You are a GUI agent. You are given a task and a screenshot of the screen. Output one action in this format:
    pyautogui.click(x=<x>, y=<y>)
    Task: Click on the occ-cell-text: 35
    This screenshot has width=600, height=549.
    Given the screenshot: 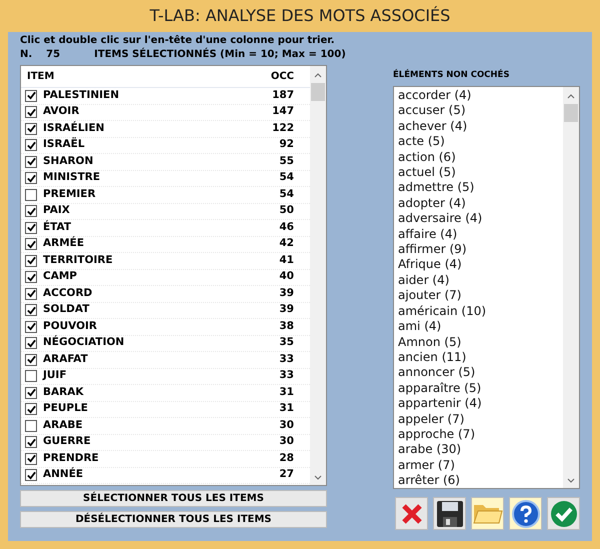 What is the action you would take?
    pyautogui.click(x=286, y=342)
    